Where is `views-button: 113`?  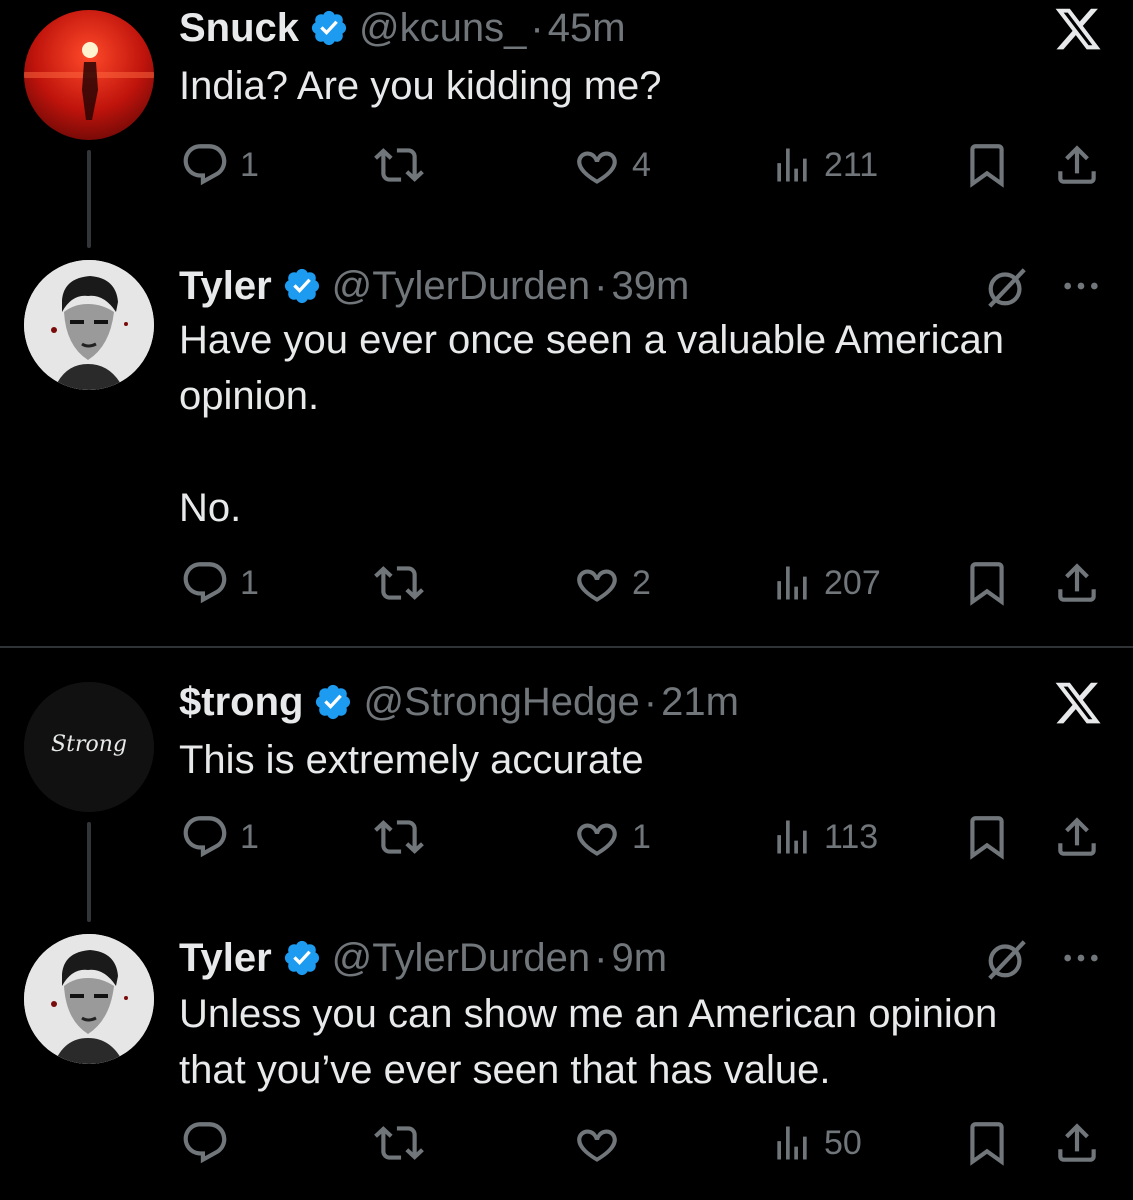
views-button: 113 is located at coordinates (824, 837).